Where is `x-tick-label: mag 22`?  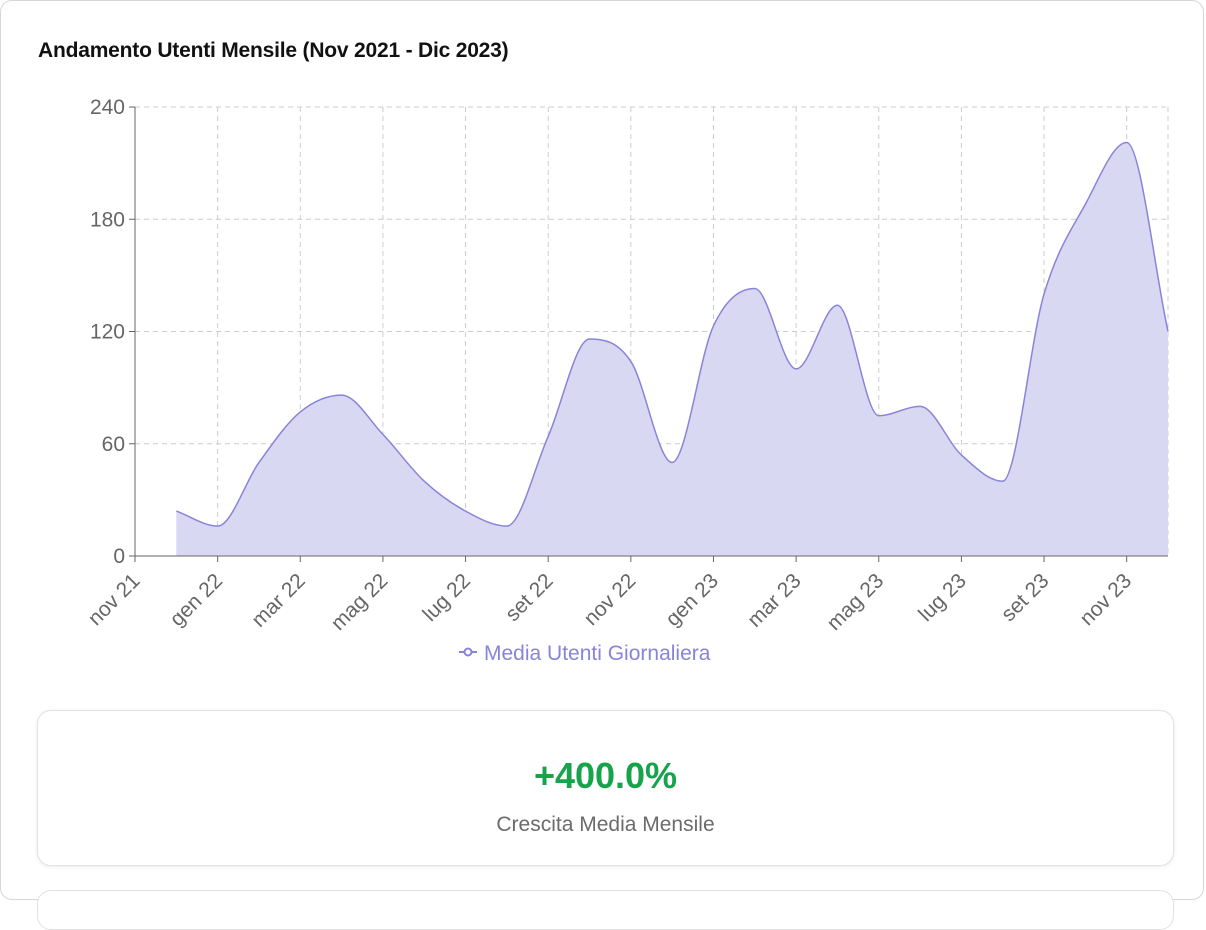
x-tick-label: mag 22 is located at coordinates (360, 602).